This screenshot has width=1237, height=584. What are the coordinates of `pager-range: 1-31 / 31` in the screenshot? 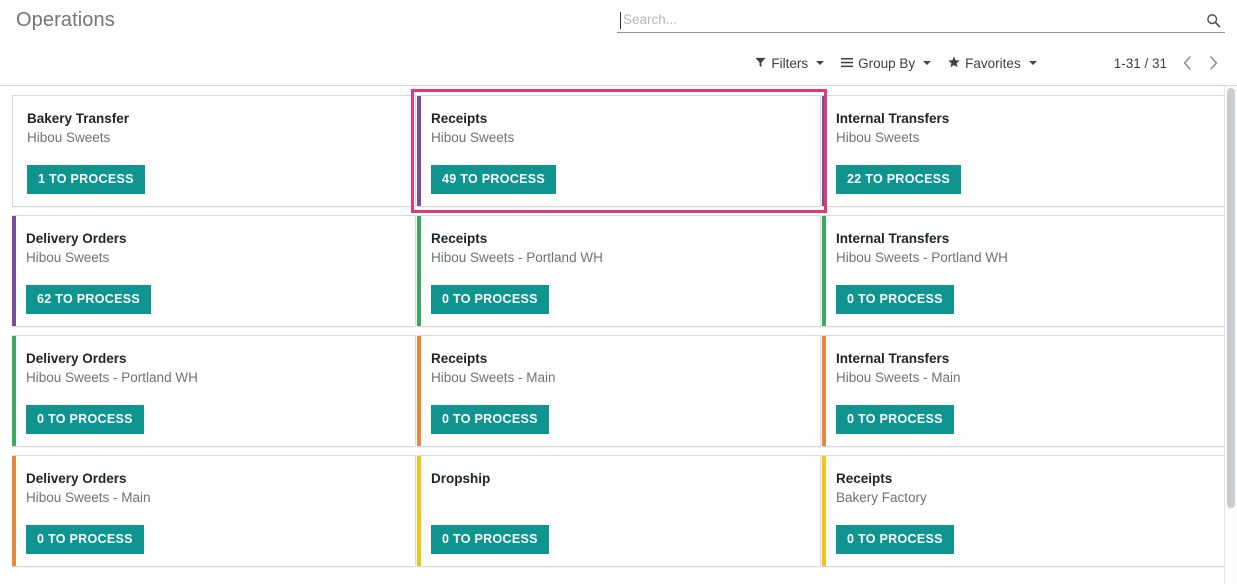 It's located at (1140, 63).